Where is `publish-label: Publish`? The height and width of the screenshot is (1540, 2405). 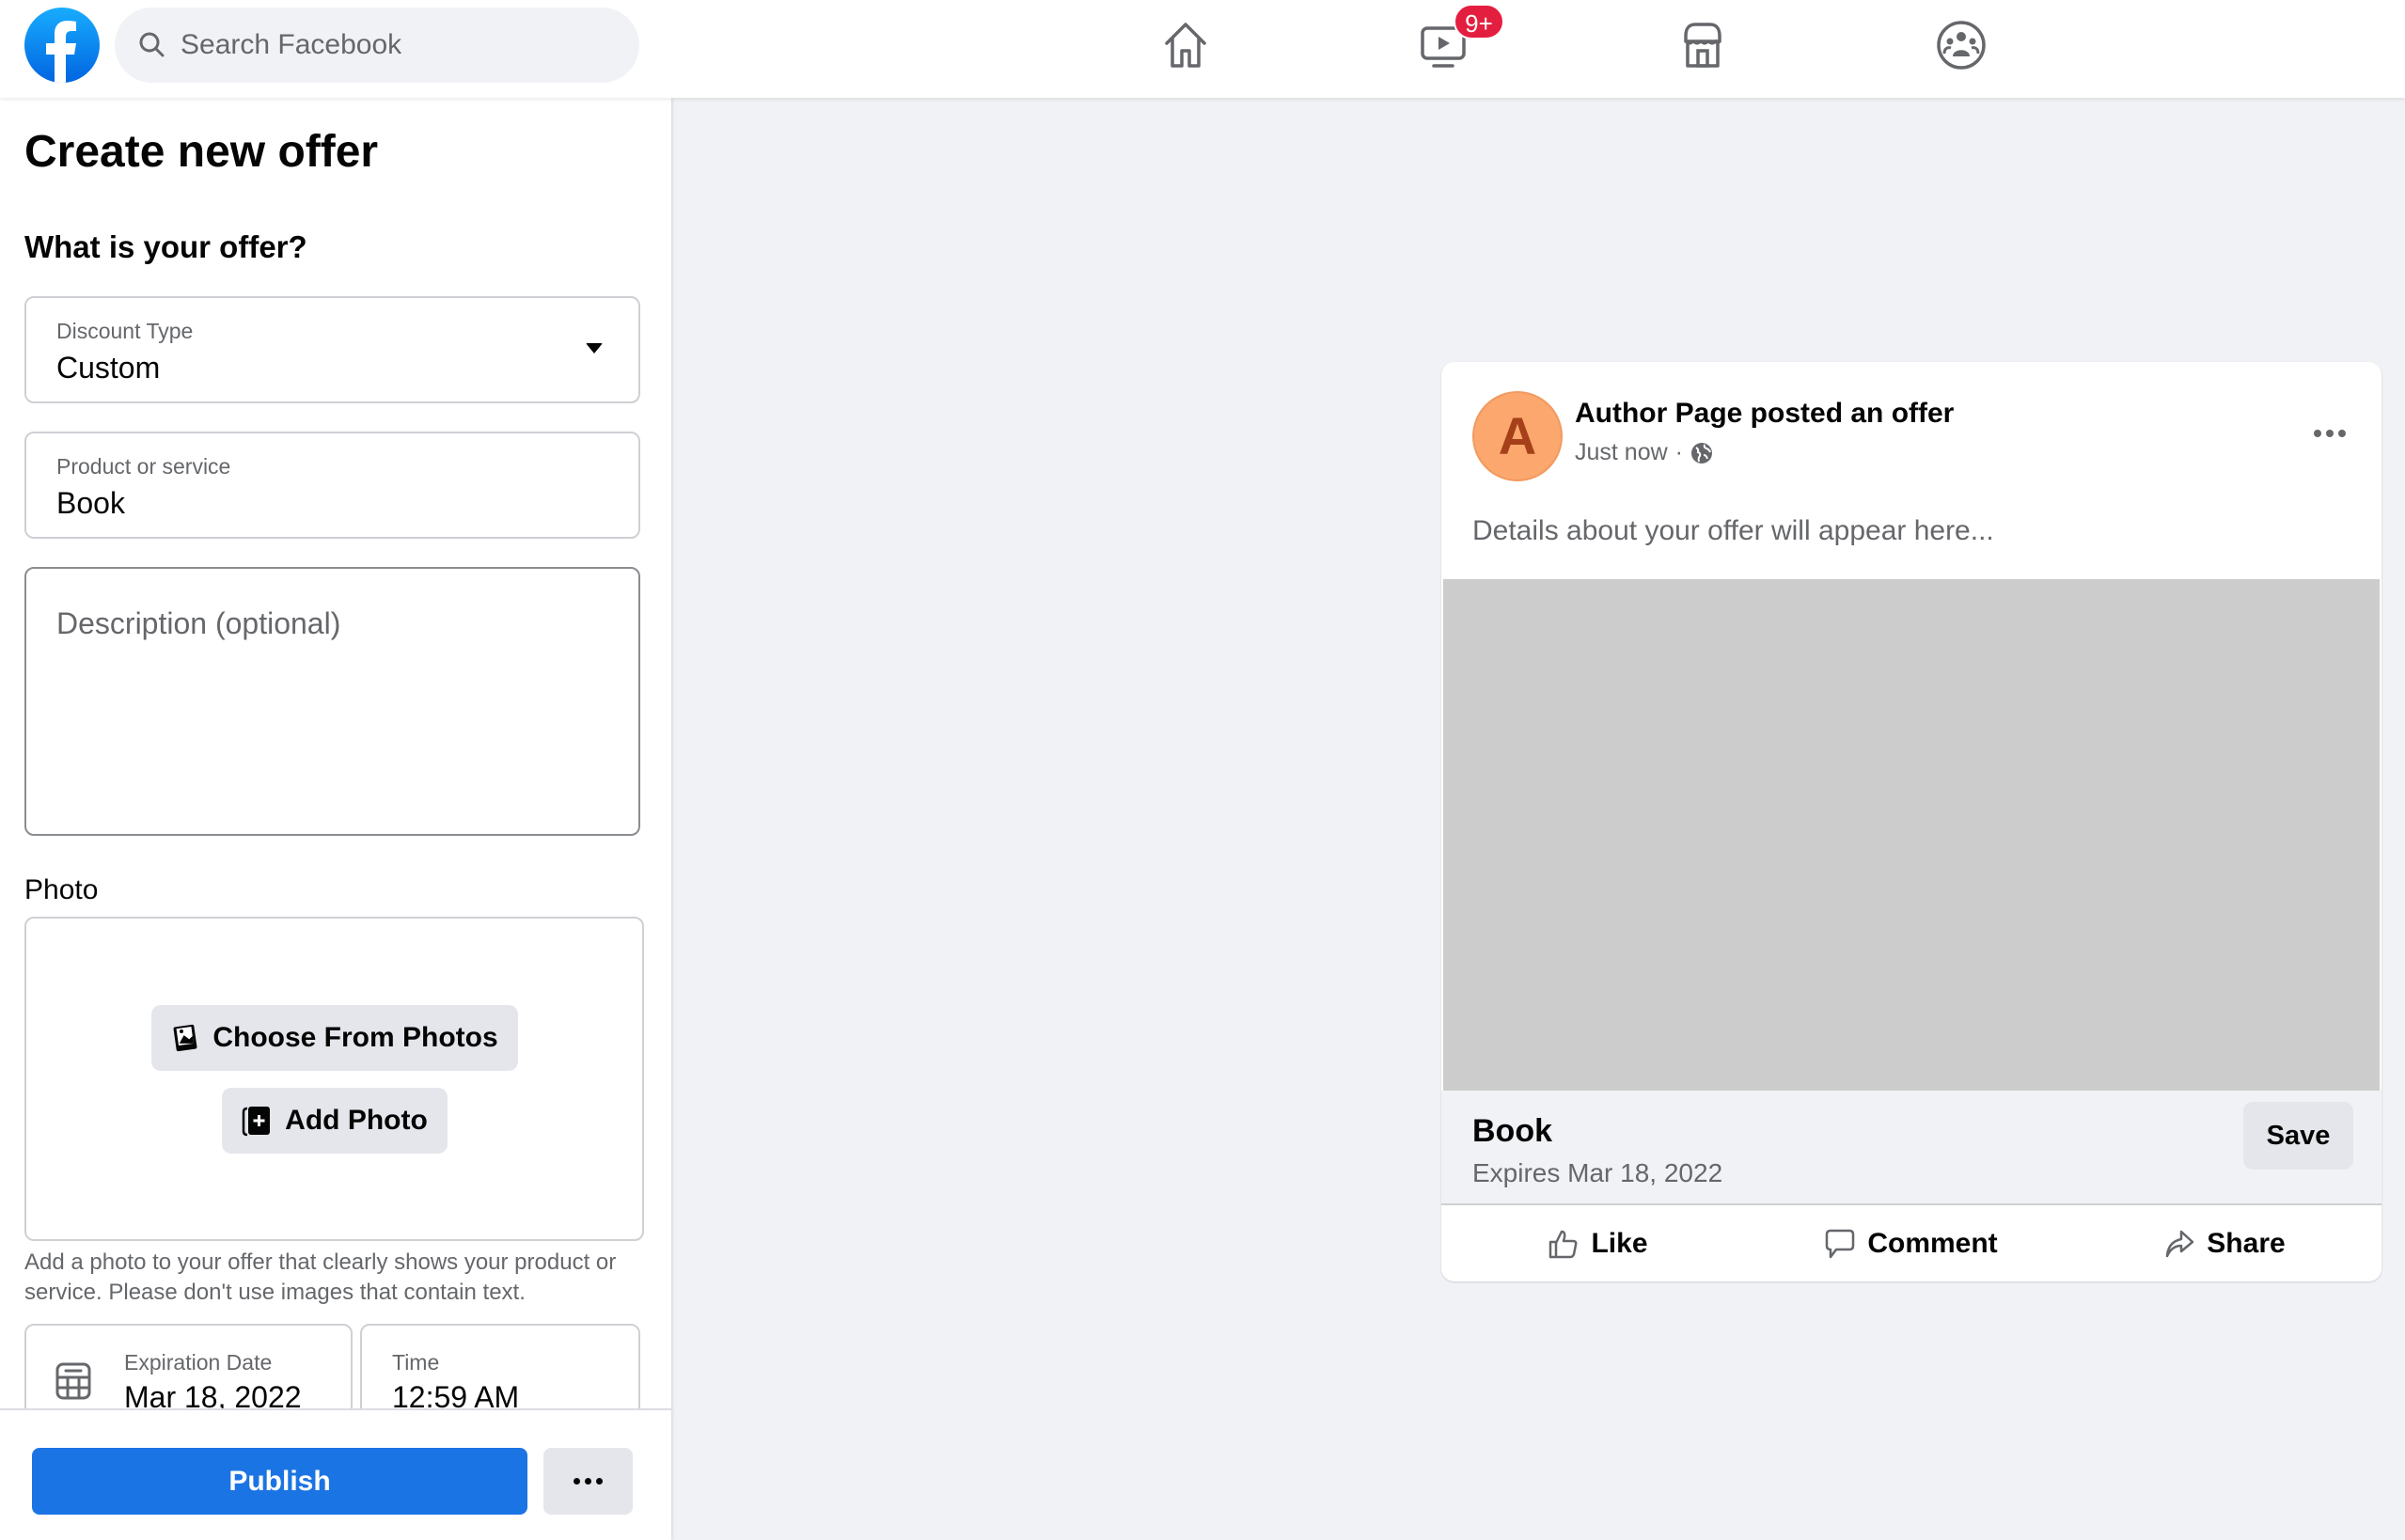 publish-label: Publish is located at coordinates (279, 1481).